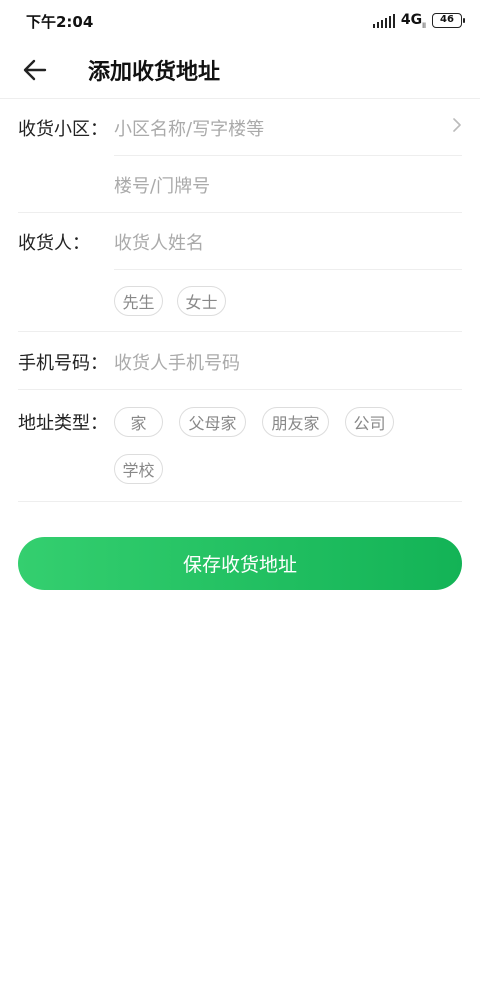 This screenshot has height=999, width=480. What do you see at coordinates (63, 129) in the screenshot?
I see `community-label: 收货小区：` at bounding box center [63, 129].